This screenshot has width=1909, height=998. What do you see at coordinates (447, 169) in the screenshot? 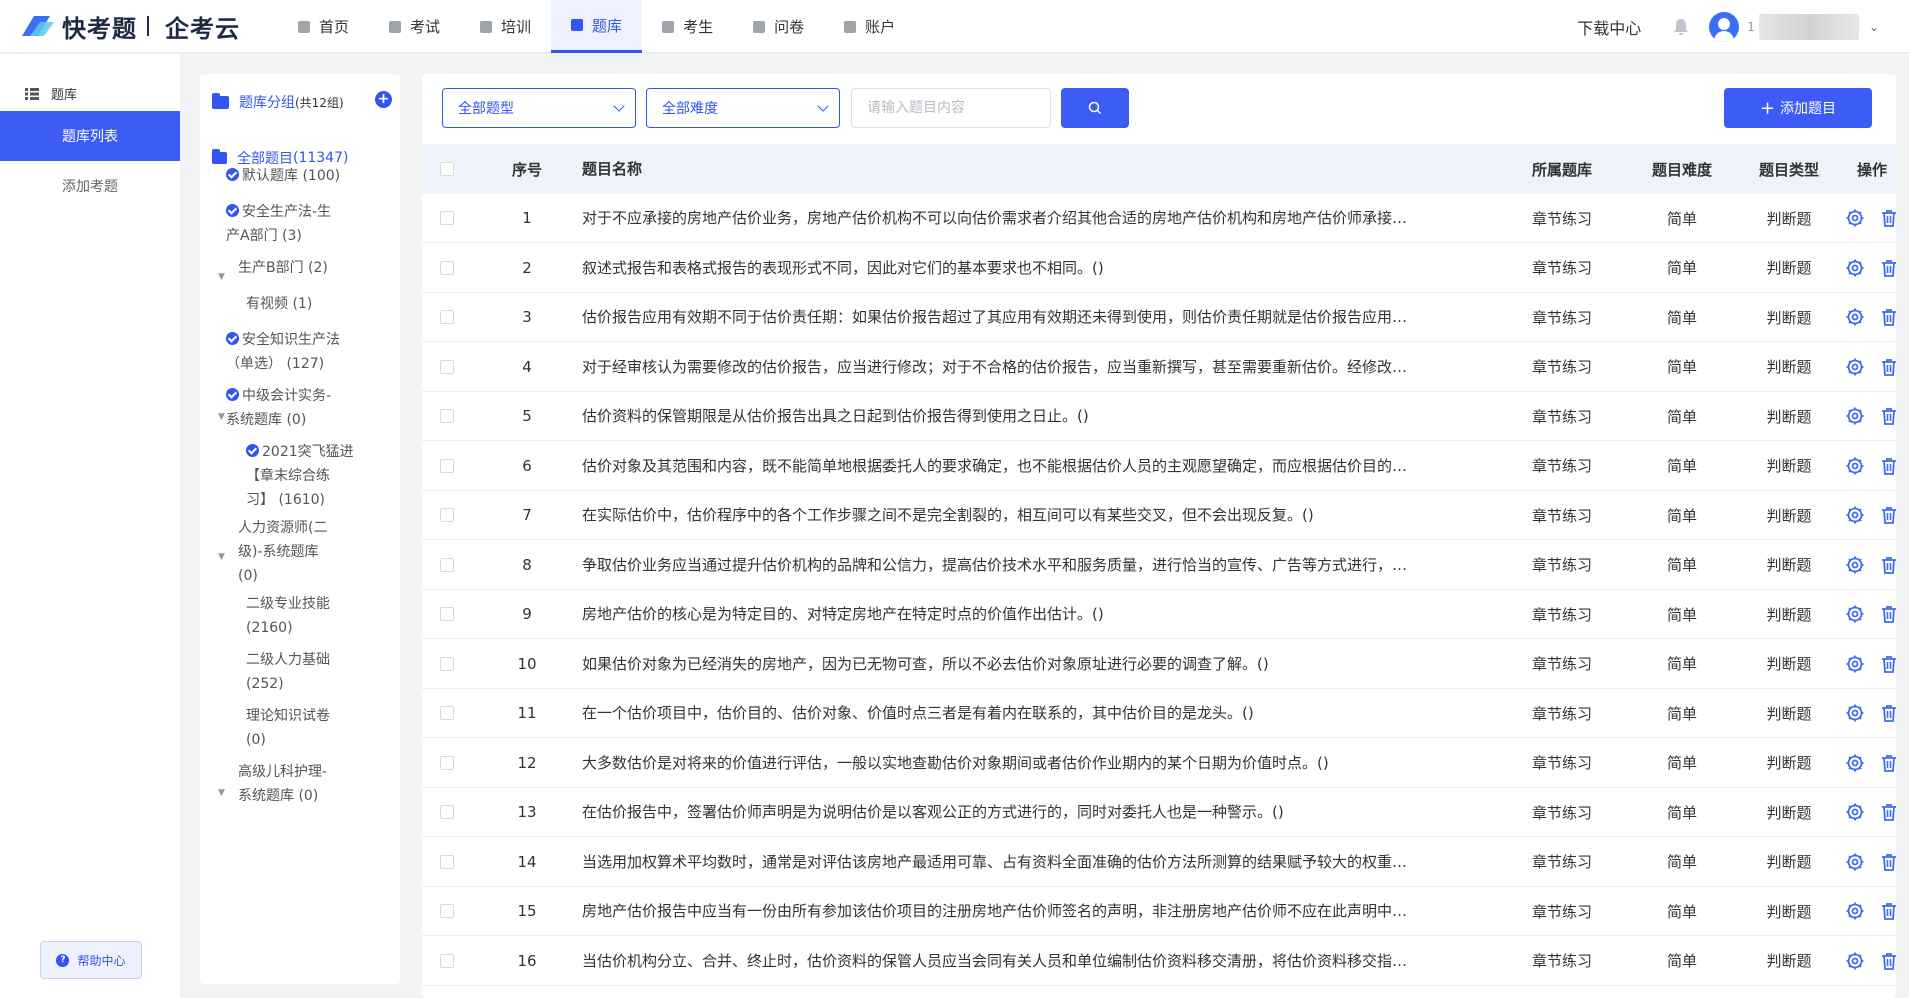
I see `select-all-checkbox` at bounding box center [447, 169].